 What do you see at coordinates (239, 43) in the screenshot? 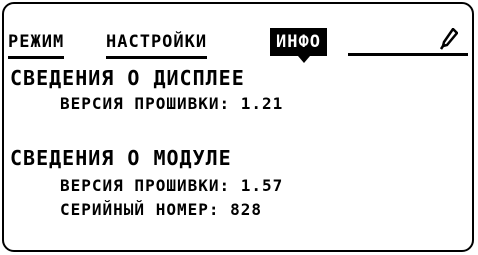
I see `tab-bar: РЕЖИМ НАСТРОЙКИ ИНФО` at bounding box center [239, 43].